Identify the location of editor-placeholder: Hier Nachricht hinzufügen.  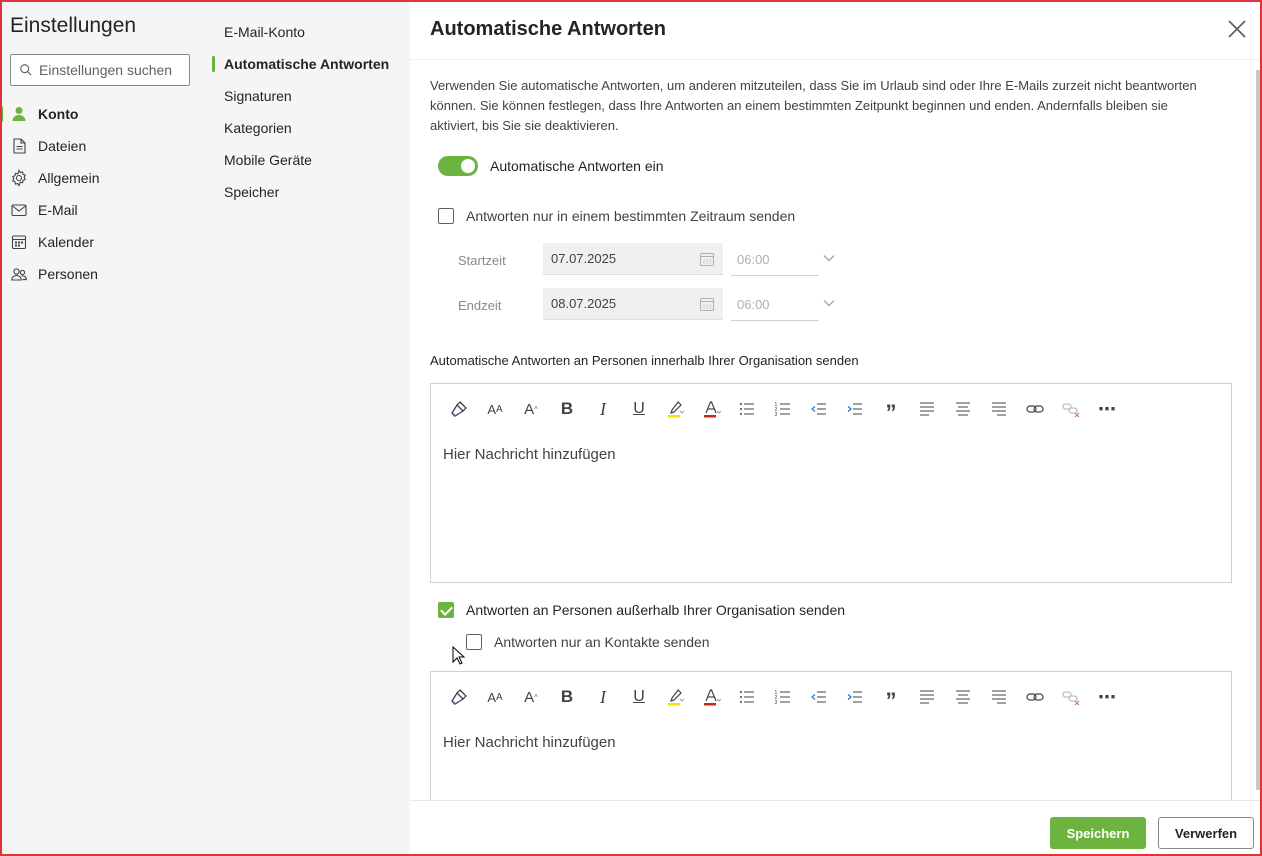
(529, 742).